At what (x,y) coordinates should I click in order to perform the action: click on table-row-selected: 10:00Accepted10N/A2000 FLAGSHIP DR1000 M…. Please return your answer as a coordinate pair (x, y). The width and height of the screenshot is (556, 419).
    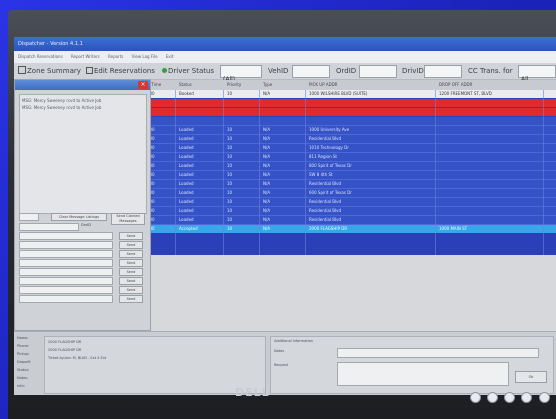
    Looking at the image, I should click on (347, 229).